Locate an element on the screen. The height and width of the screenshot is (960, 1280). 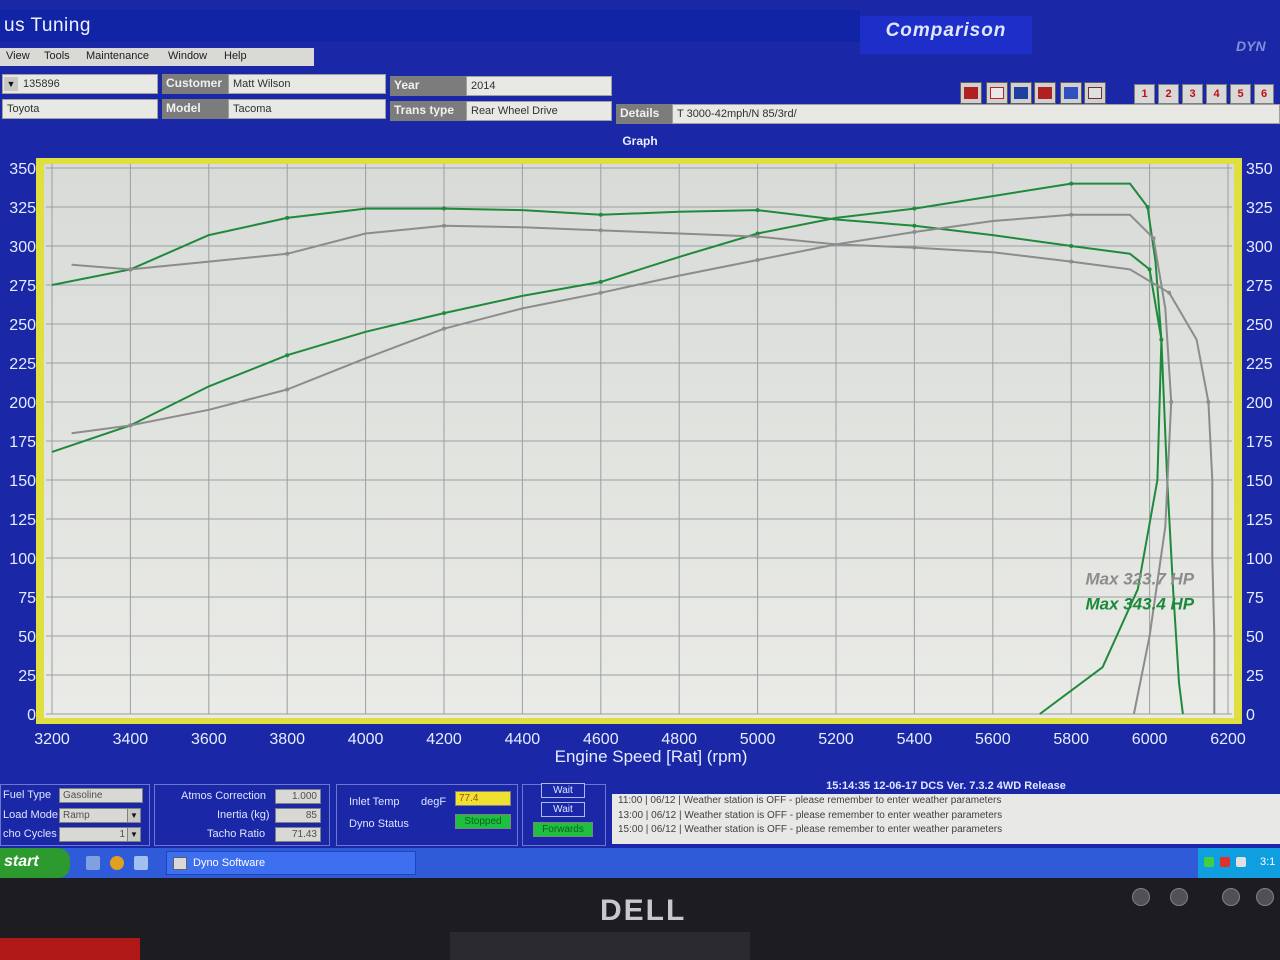
y-tick-label-left: 150 is located at coordinates (22, 481).